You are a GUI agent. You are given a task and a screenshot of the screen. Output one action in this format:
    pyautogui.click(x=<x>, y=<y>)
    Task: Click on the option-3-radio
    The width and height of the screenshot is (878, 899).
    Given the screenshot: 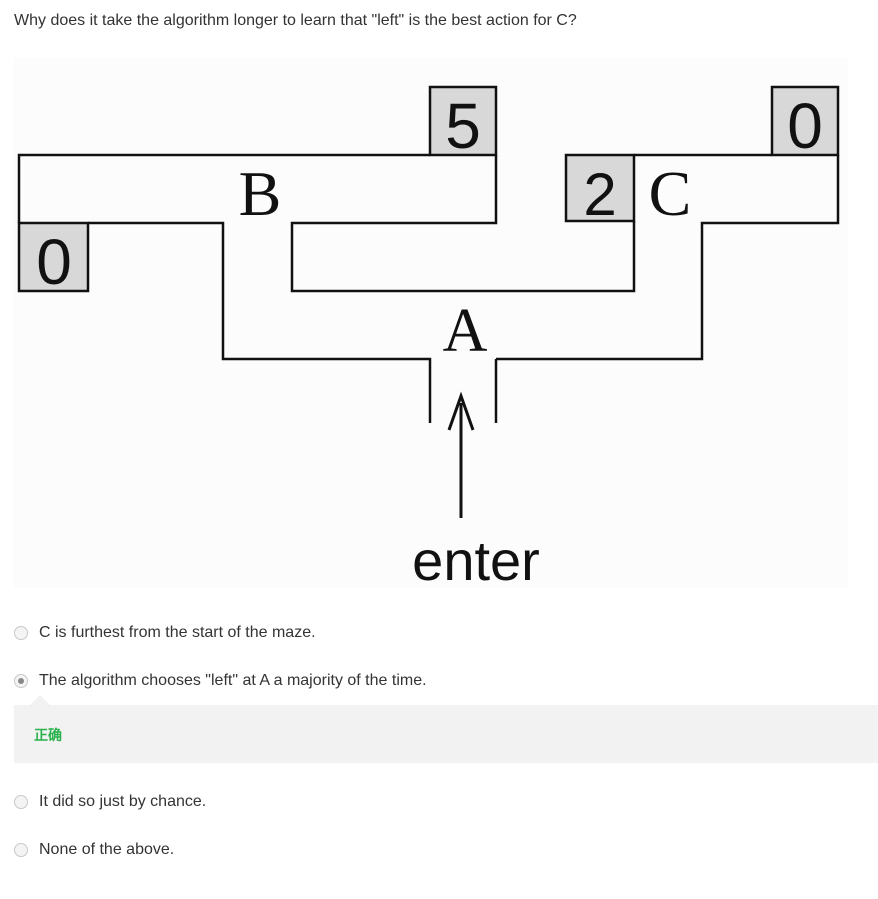 What is the action you would take?
    pyautogui.click(x=21, y=802)
    